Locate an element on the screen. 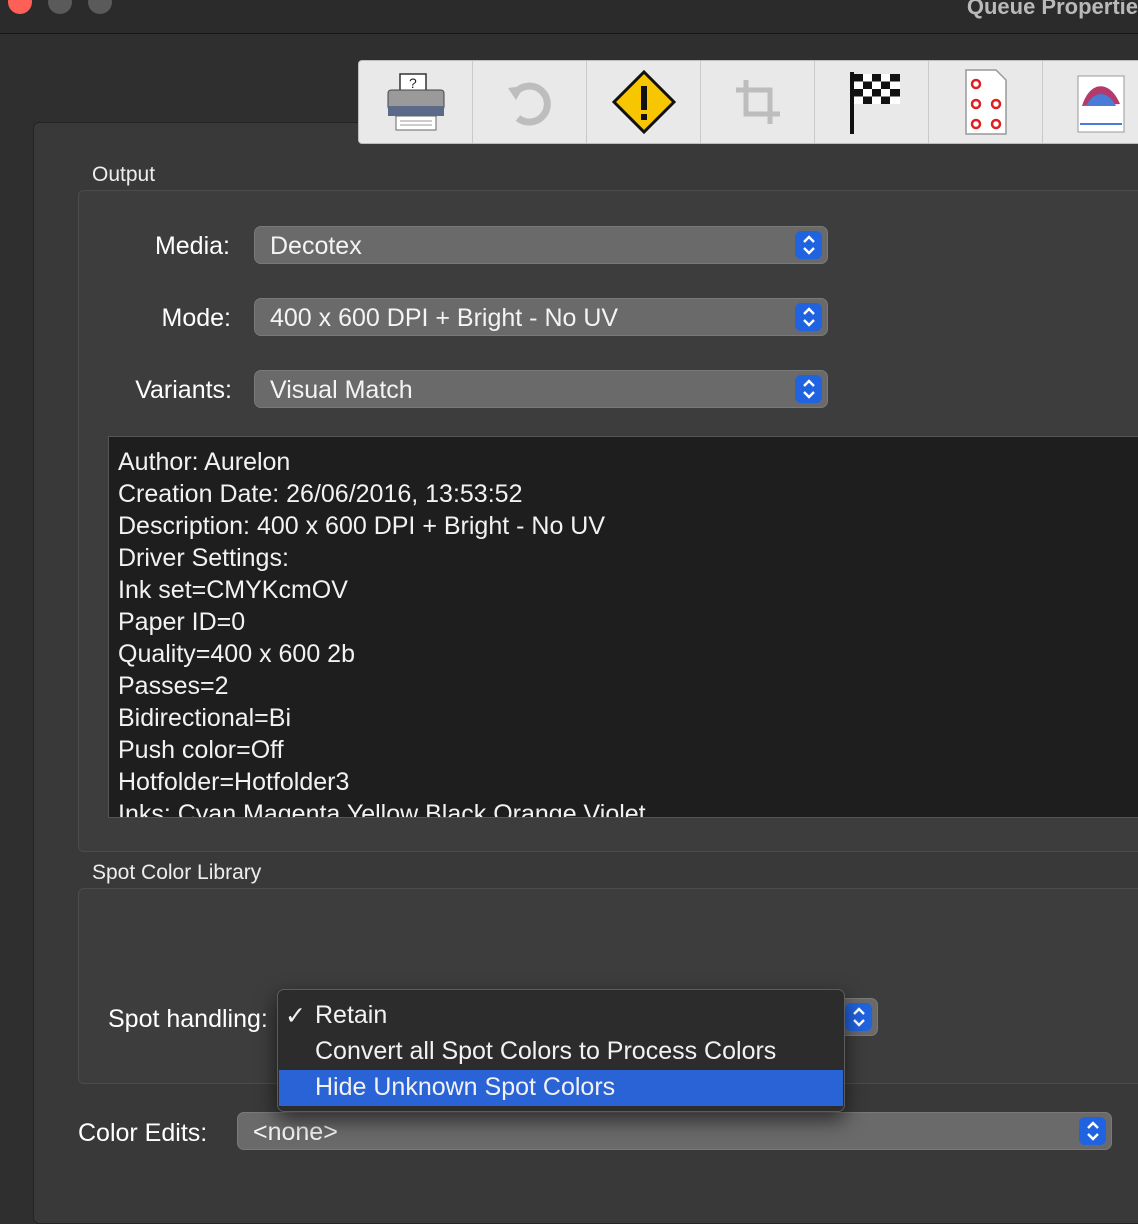  toolbar: ? is located at coordinates (748, 102).